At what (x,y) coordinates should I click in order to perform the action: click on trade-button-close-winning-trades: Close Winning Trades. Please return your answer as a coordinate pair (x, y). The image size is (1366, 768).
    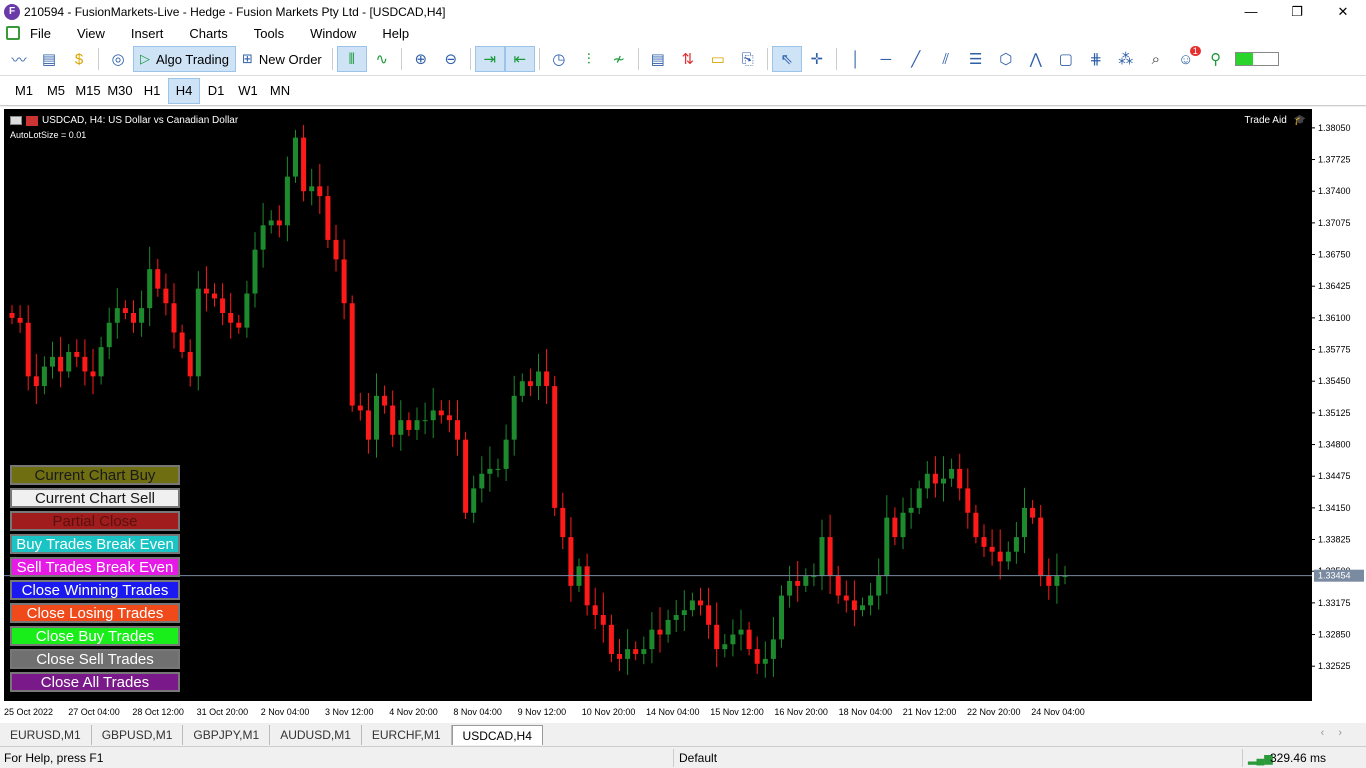
    Looking at the image, I should click on (95, 590).